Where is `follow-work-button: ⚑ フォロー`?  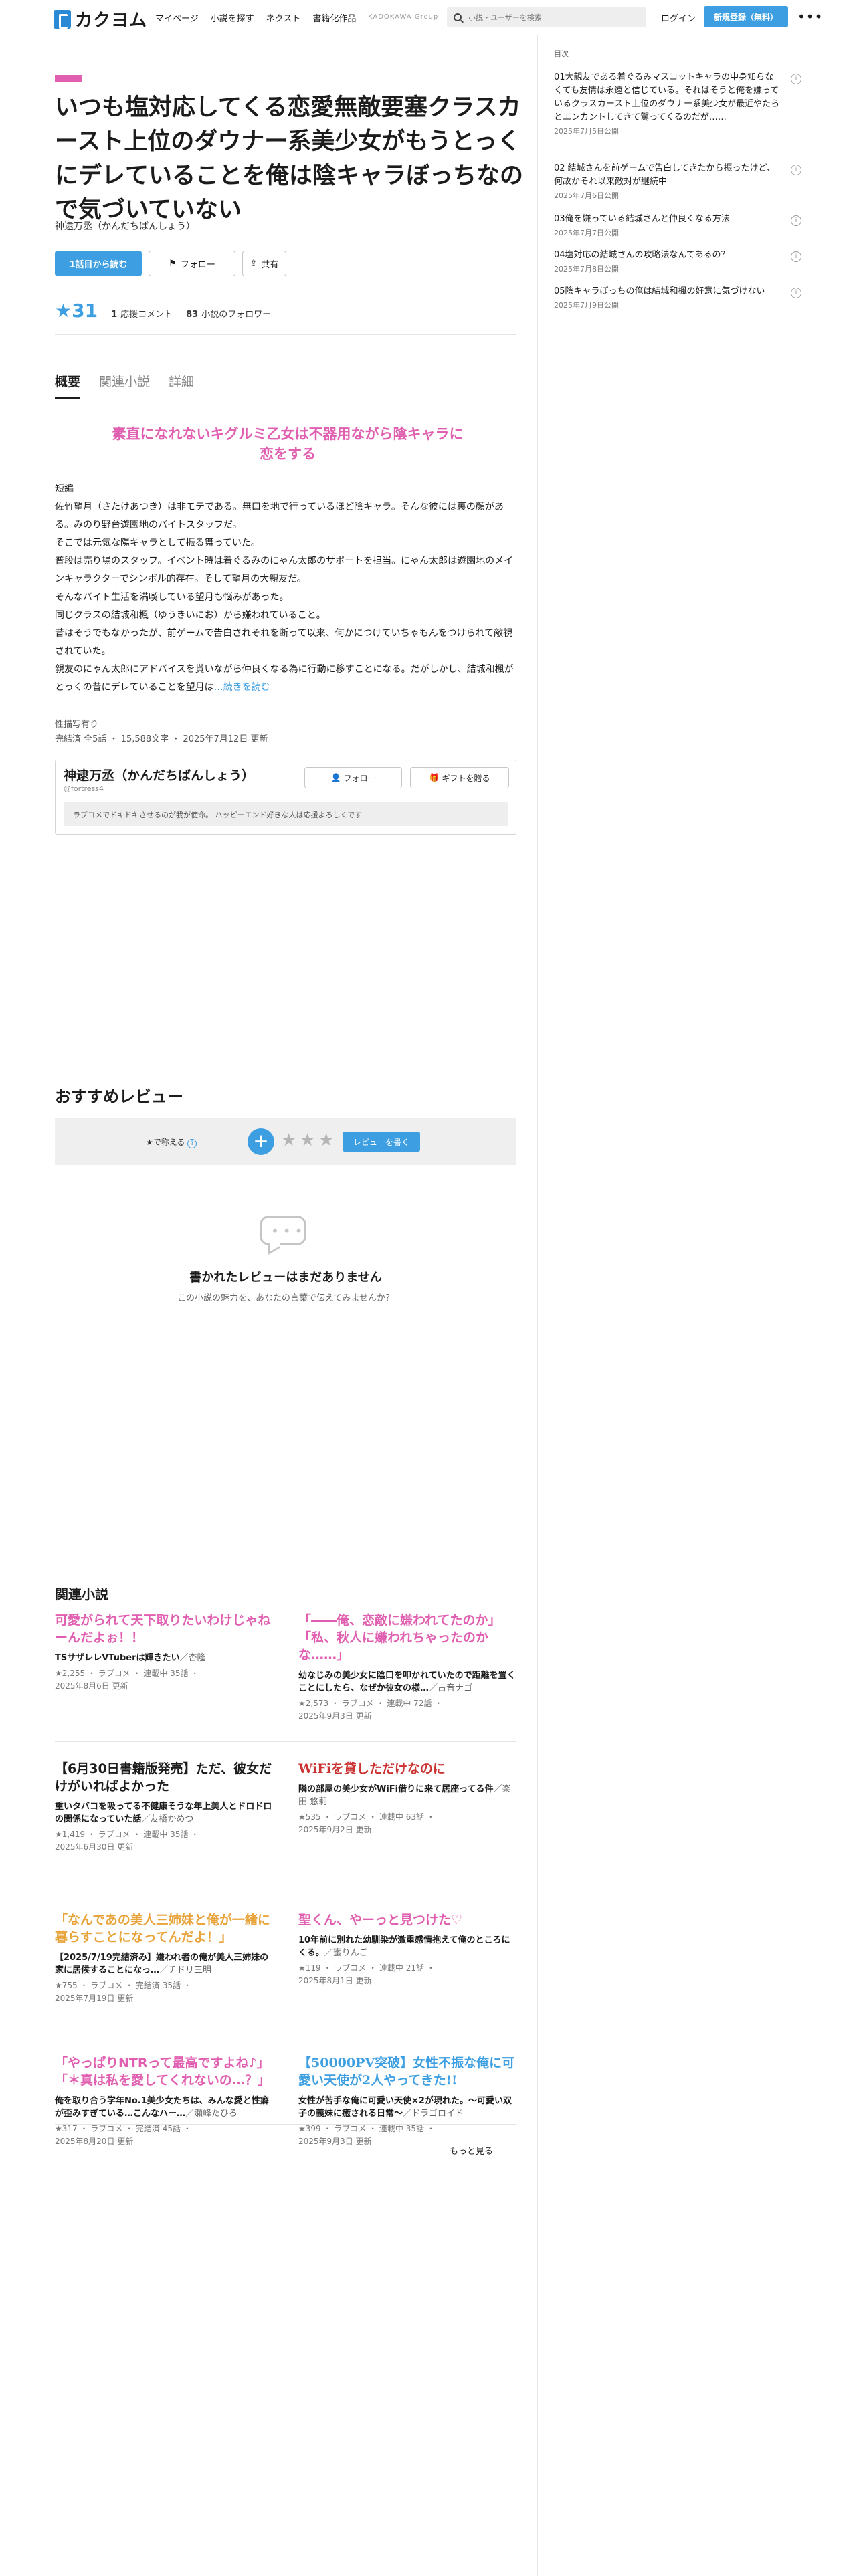 follow-work-button: ⚑ フォロー is located at coordinates (192, 263).